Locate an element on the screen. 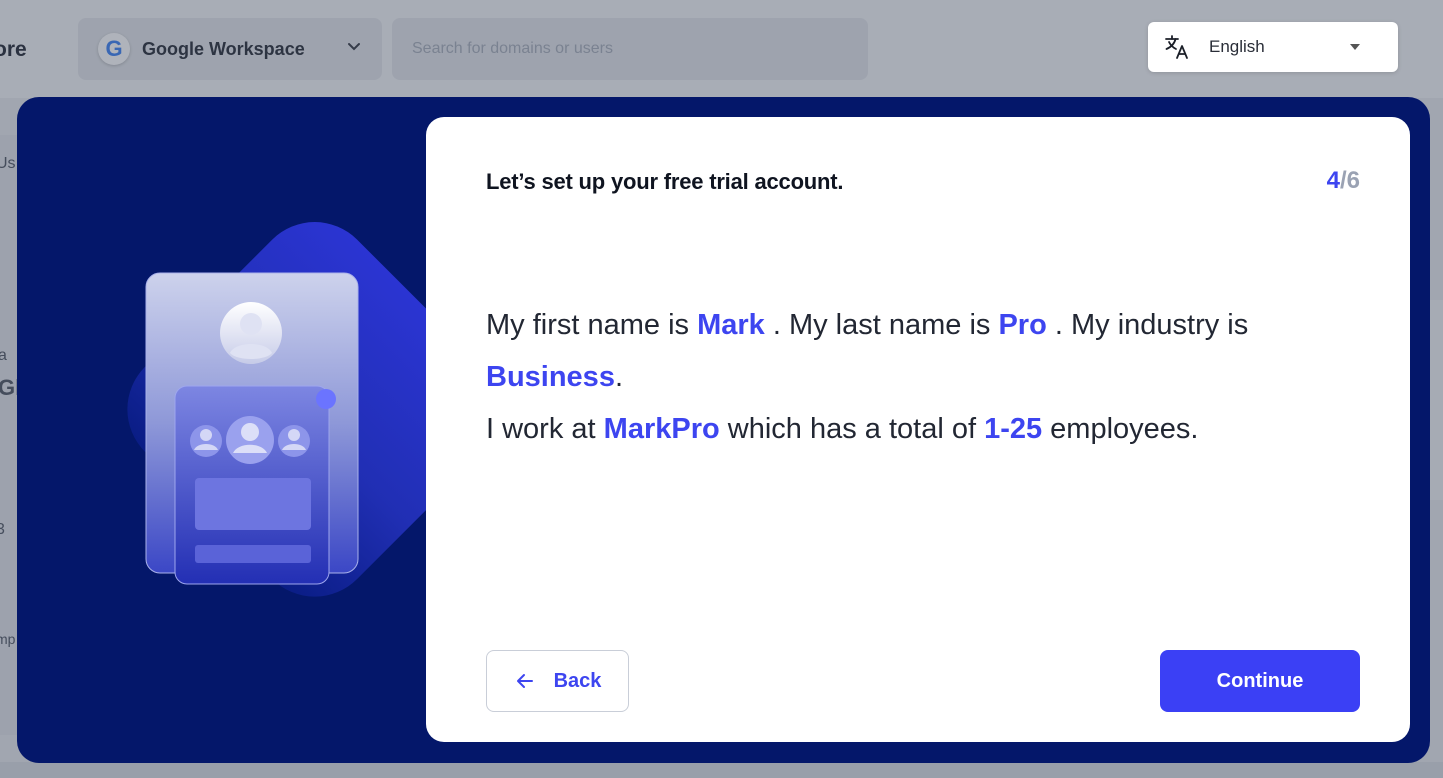 This screenshot has width=1443, height=778. first-name-field: Mark is located at coordinates (731, 325).